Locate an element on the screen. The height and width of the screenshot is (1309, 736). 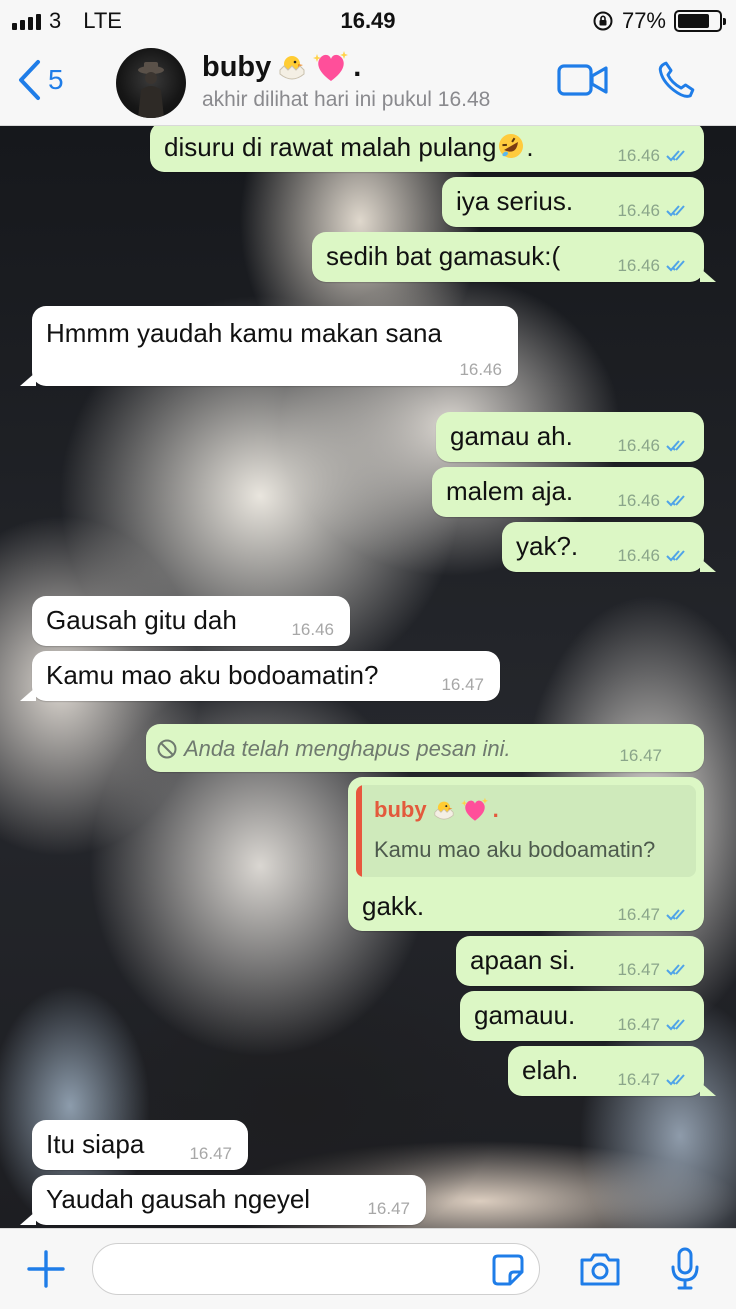
contact-name: buby . is located at coordinates (346, 67).